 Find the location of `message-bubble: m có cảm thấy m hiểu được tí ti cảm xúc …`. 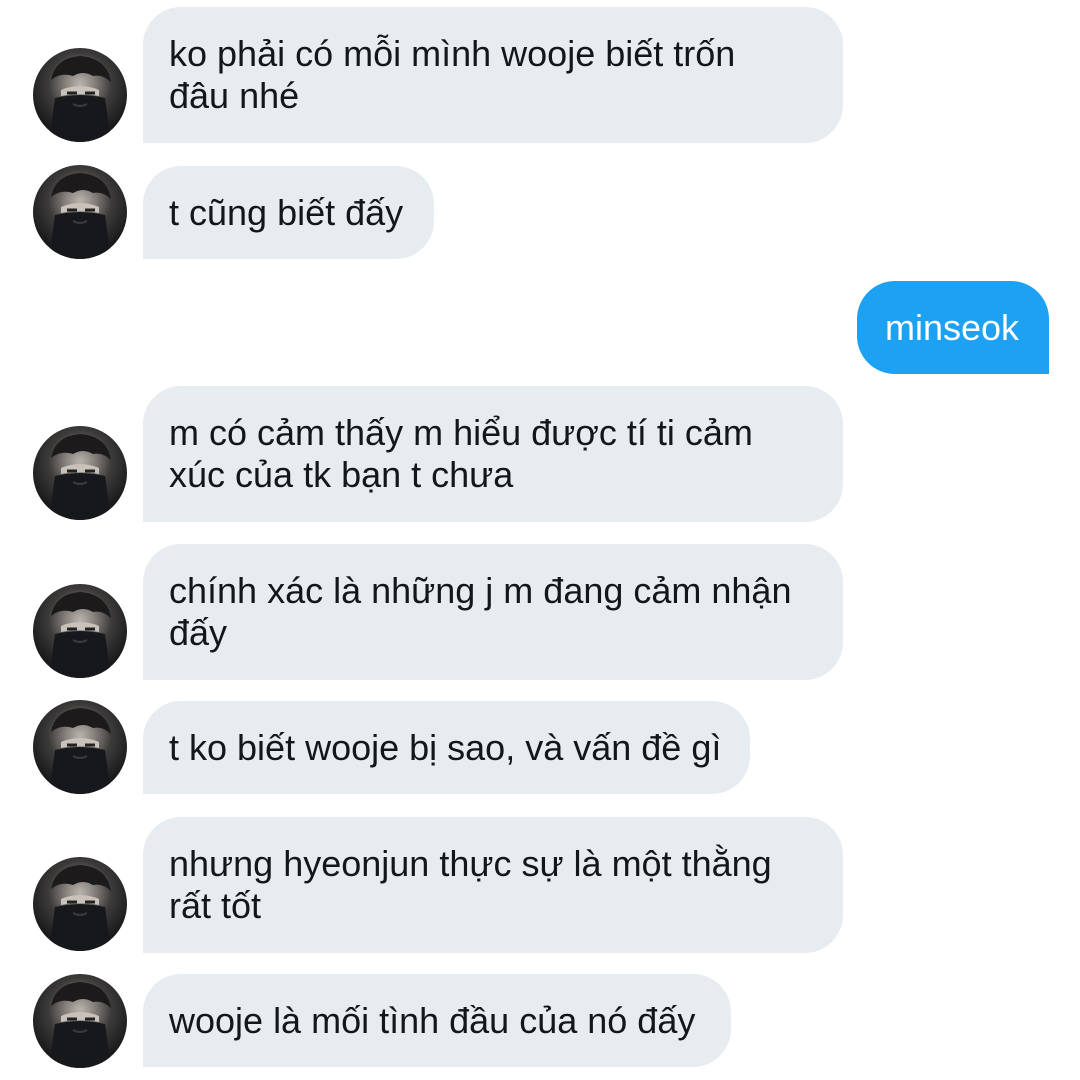

message-bubble: m có cảm thấy m hiểu được tí ti cảm xúc … is located at coordinates (493, 454).